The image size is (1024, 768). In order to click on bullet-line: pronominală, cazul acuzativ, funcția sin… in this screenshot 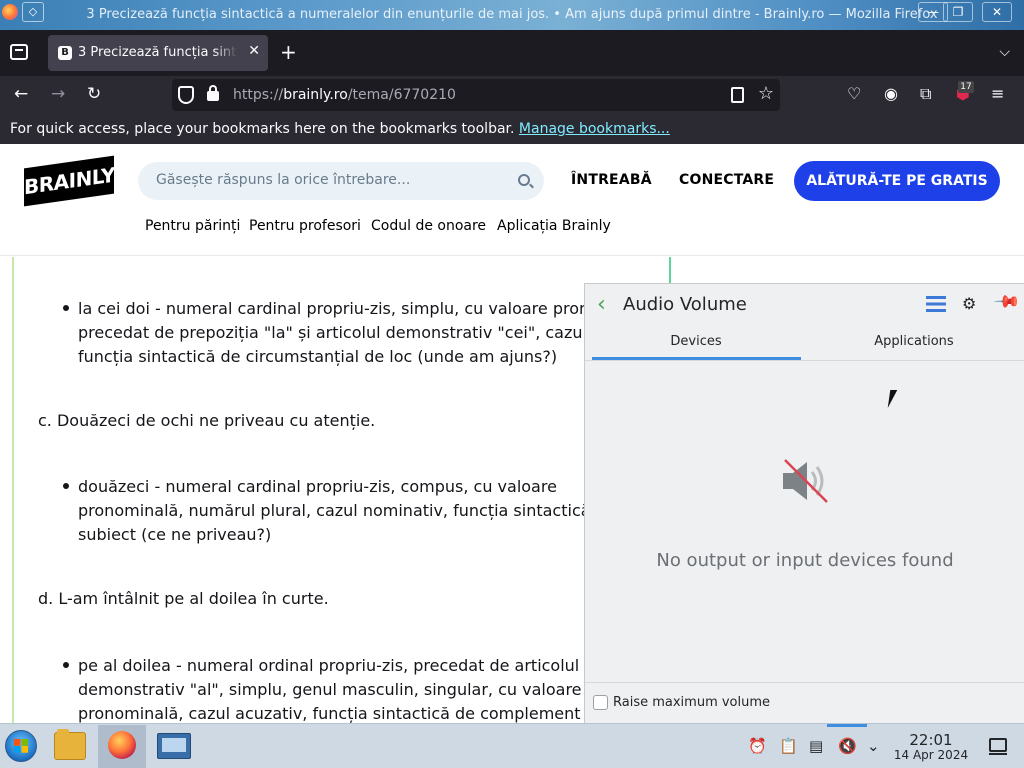, I will do `click(342, 713)`.